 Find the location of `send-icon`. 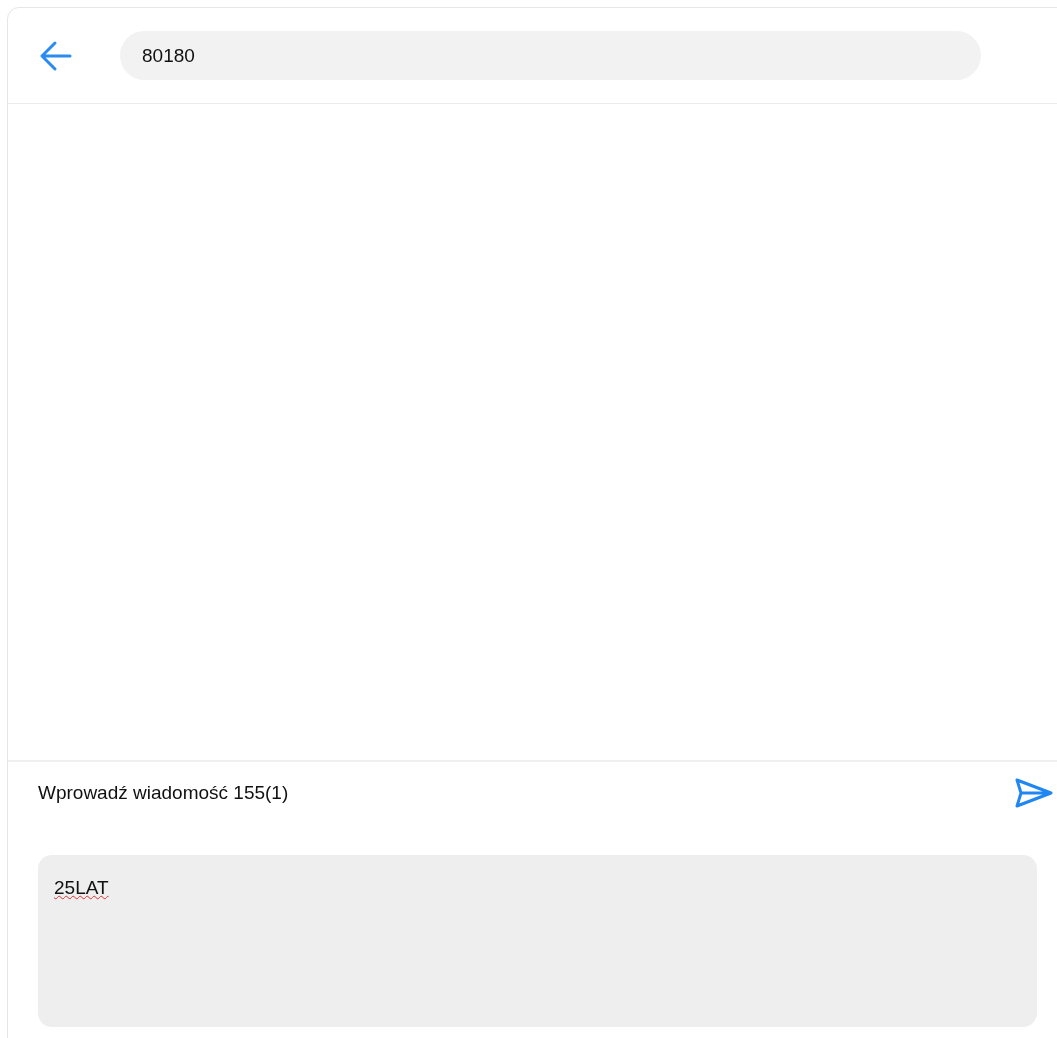

send-icon is located at coordinates (1034, 793).